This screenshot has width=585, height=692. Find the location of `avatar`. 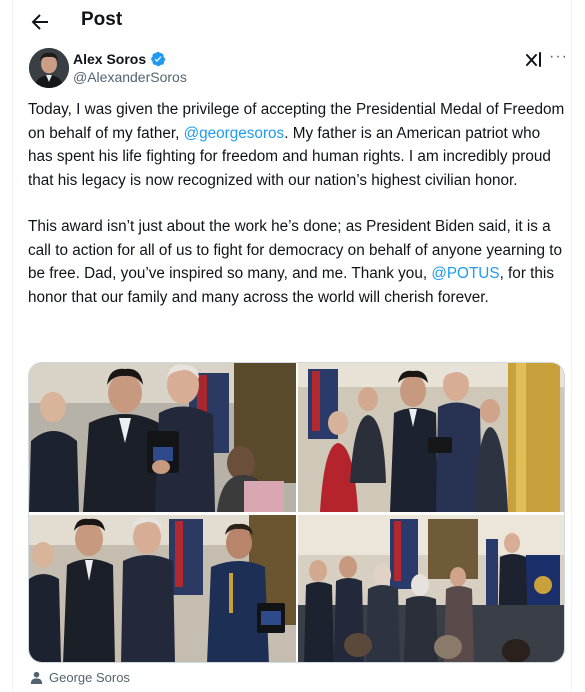

avatar is located at coordinates (49, 68).